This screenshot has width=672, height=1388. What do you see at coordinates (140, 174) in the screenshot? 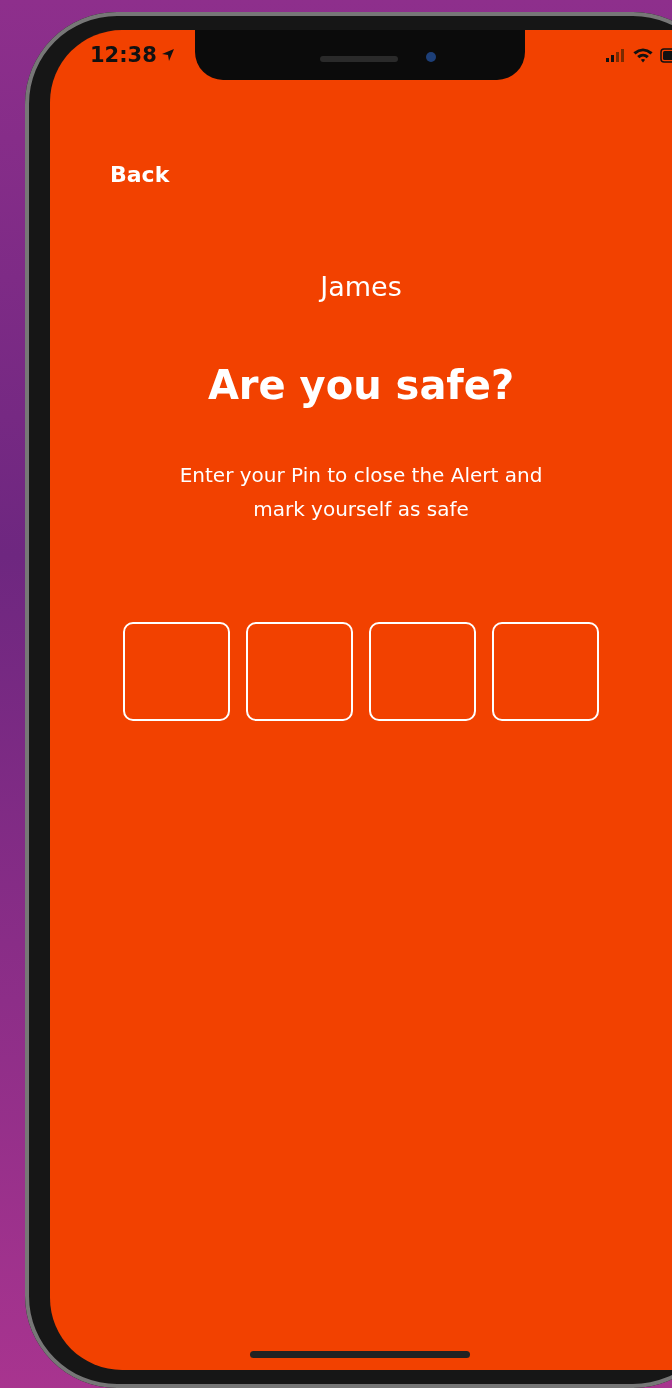
I see `back-link: Back` at bounding box center [140, 174].